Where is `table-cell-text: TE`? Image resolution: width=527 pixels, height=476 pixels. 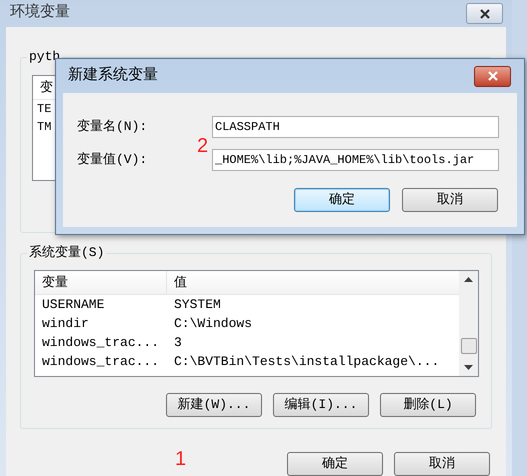 table-cell-text: TE is located at coordinates (44, 109).